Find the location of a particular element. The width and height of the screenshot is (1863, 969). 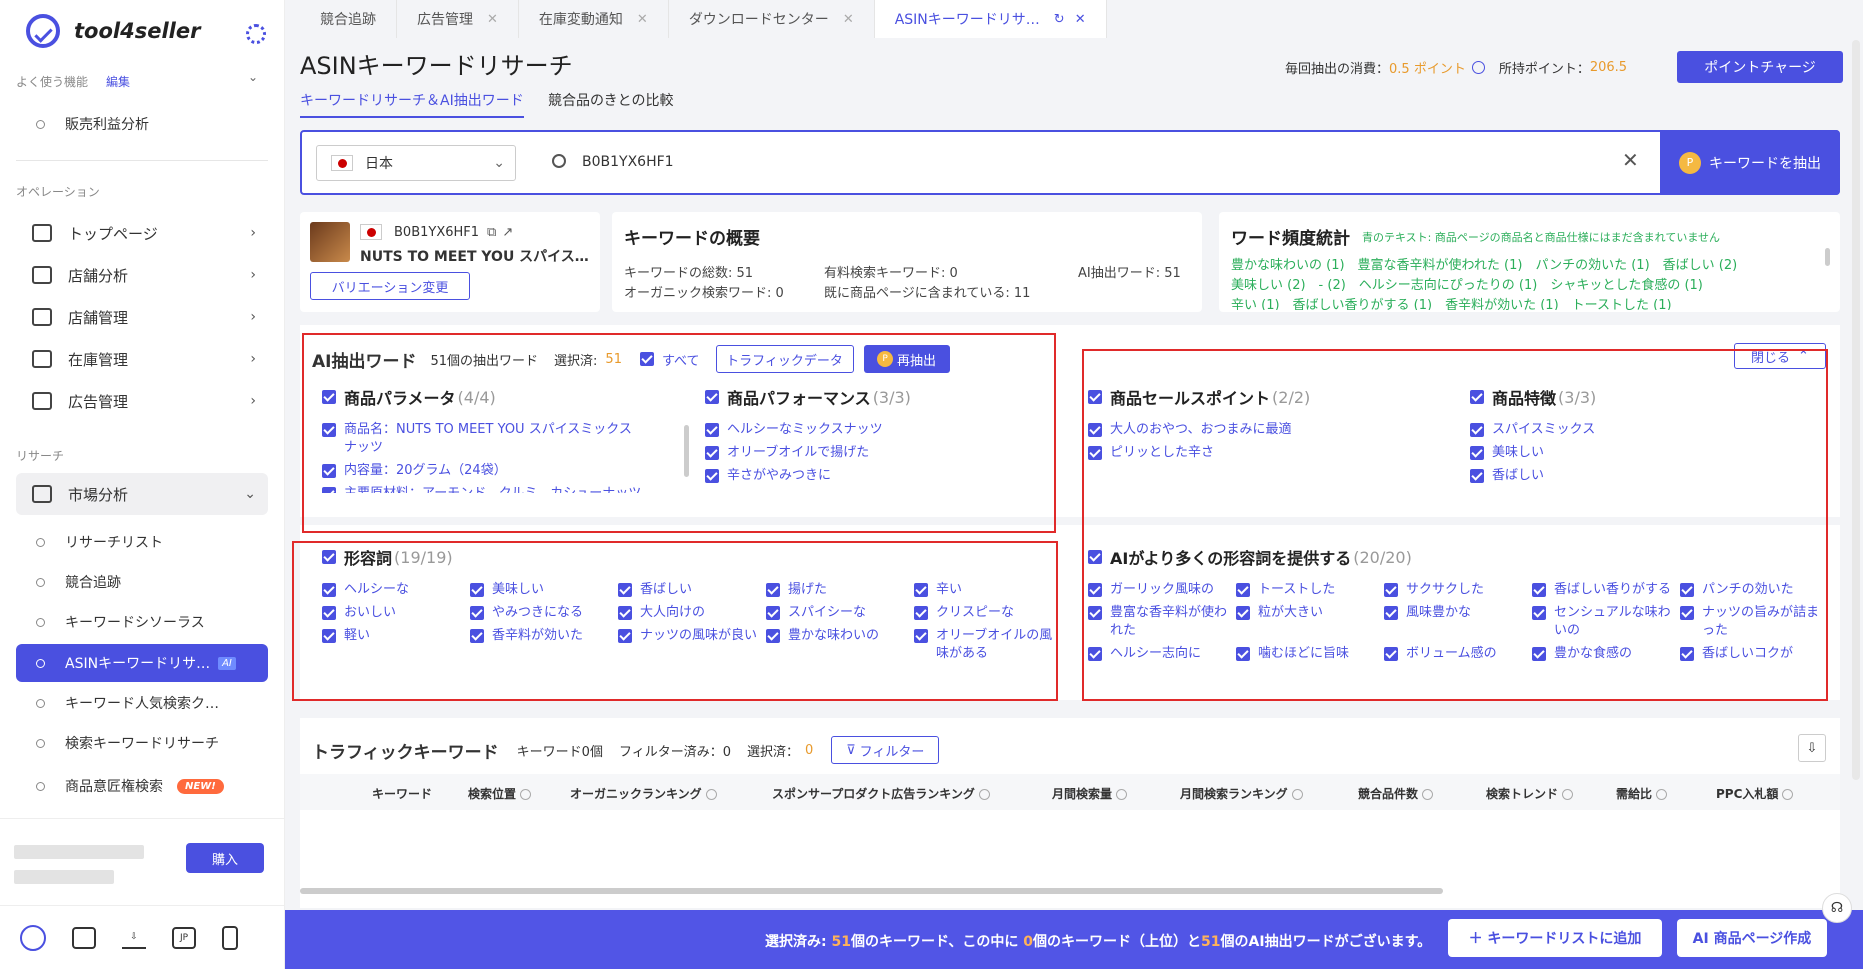

box-icon is located at coordinates (42, 359).